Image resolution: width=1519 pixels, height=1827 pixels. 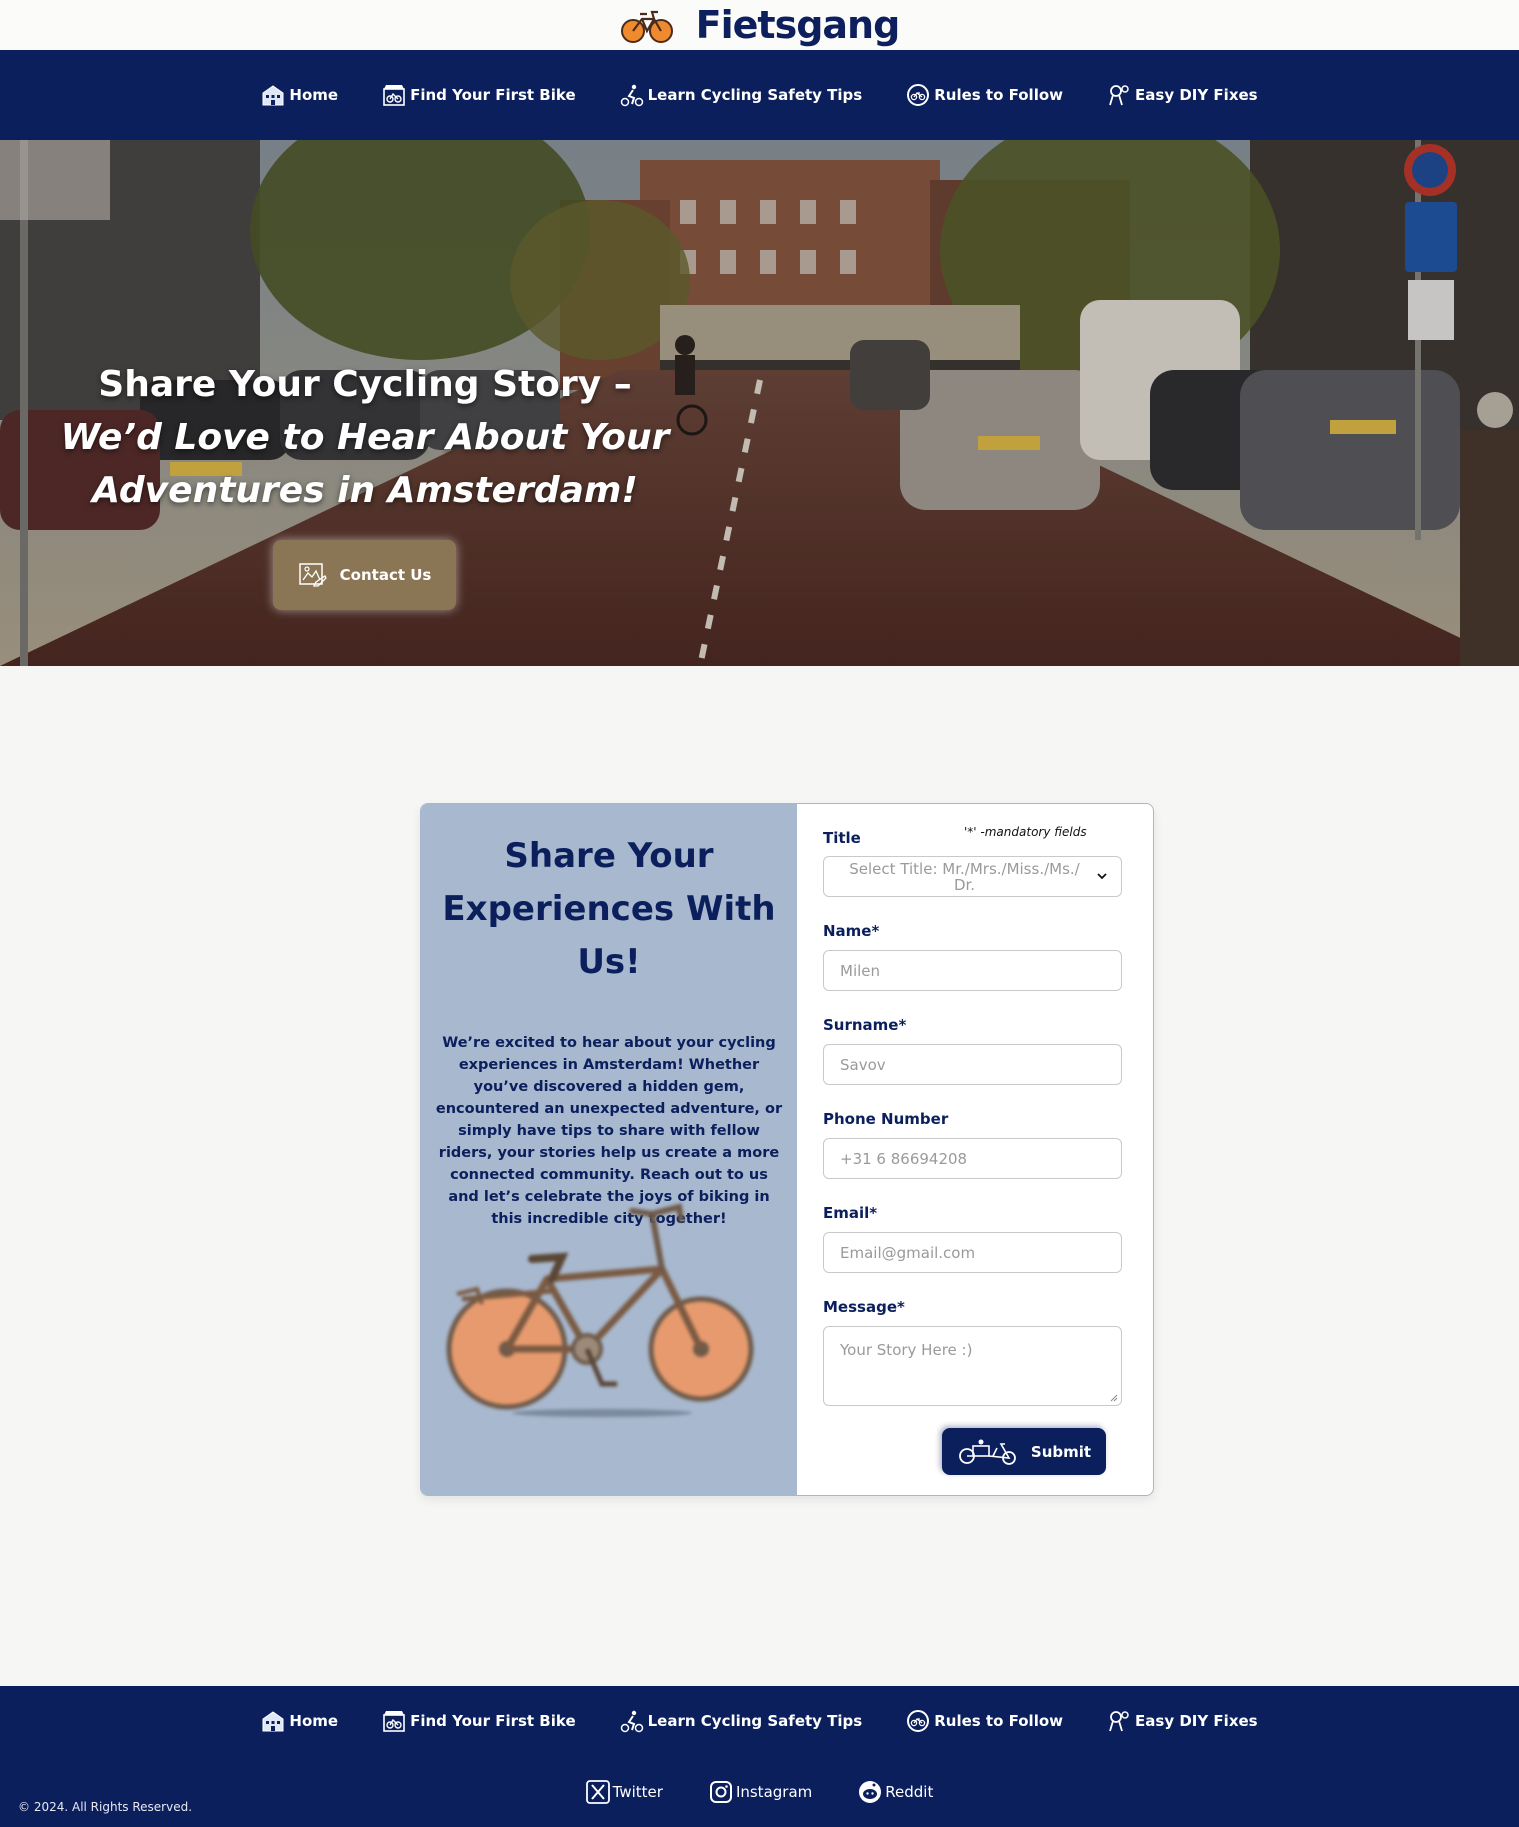 What do you see at coordinates (850, 1213) in the screenshot?
I see `email-label: Email*` at bounding box center [850, 1213].